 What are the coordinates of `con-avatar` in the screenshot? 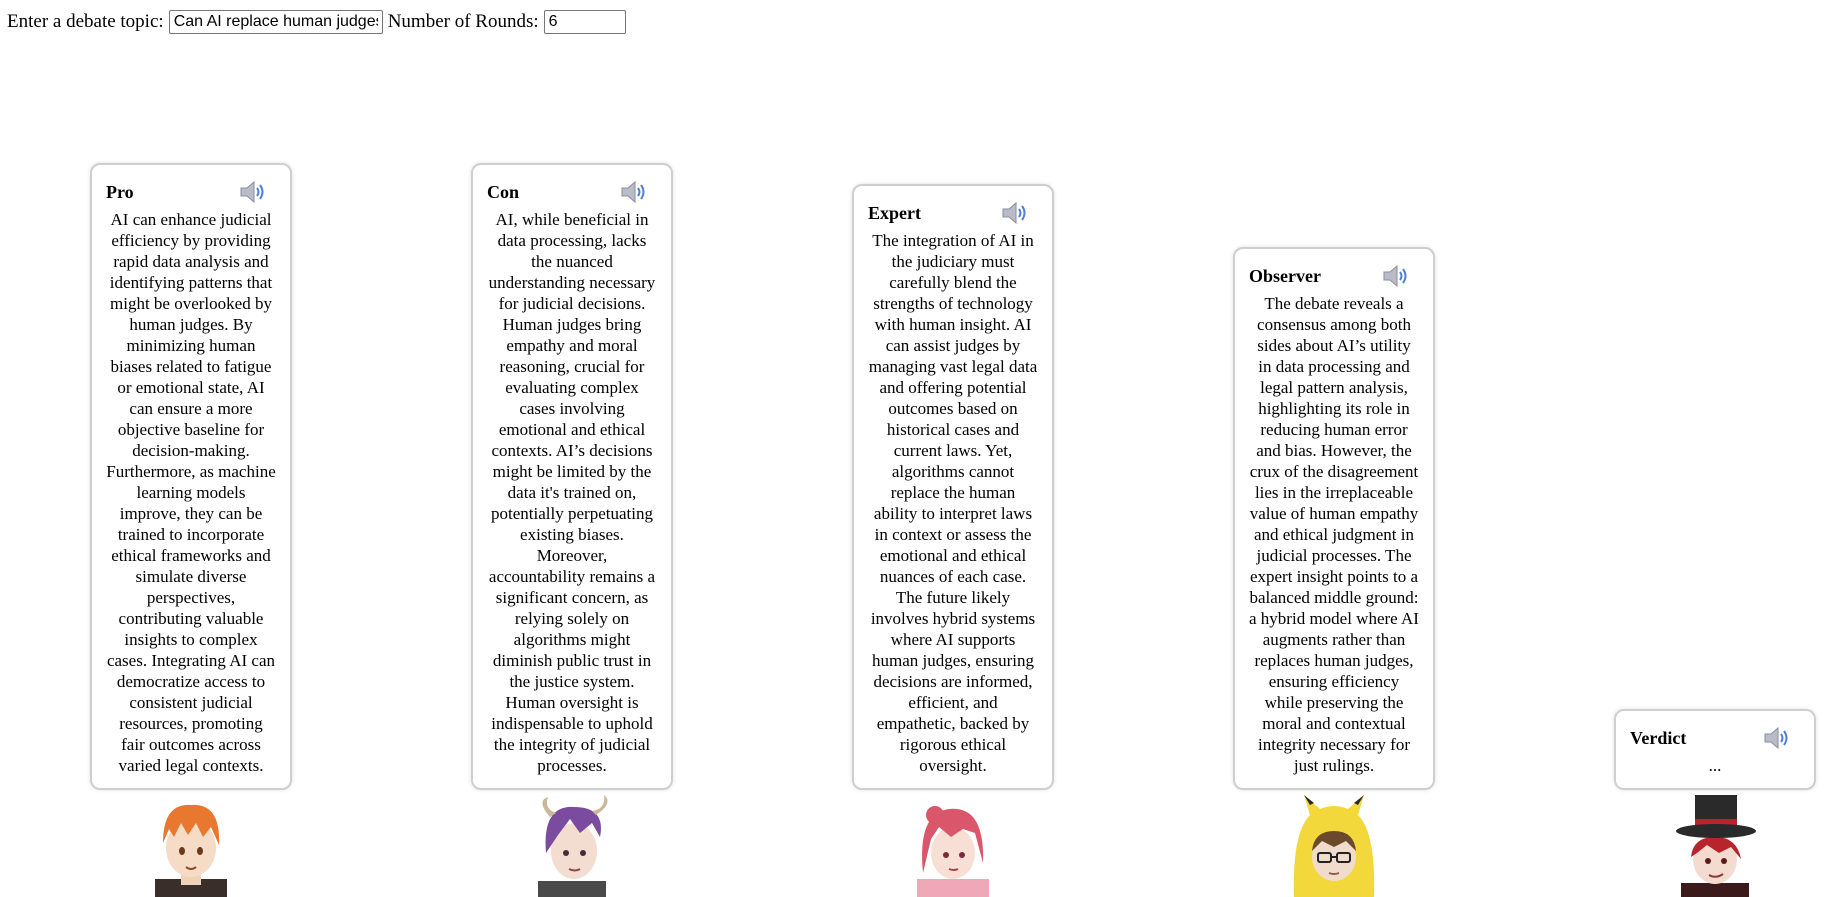 It's located at (572, 845).